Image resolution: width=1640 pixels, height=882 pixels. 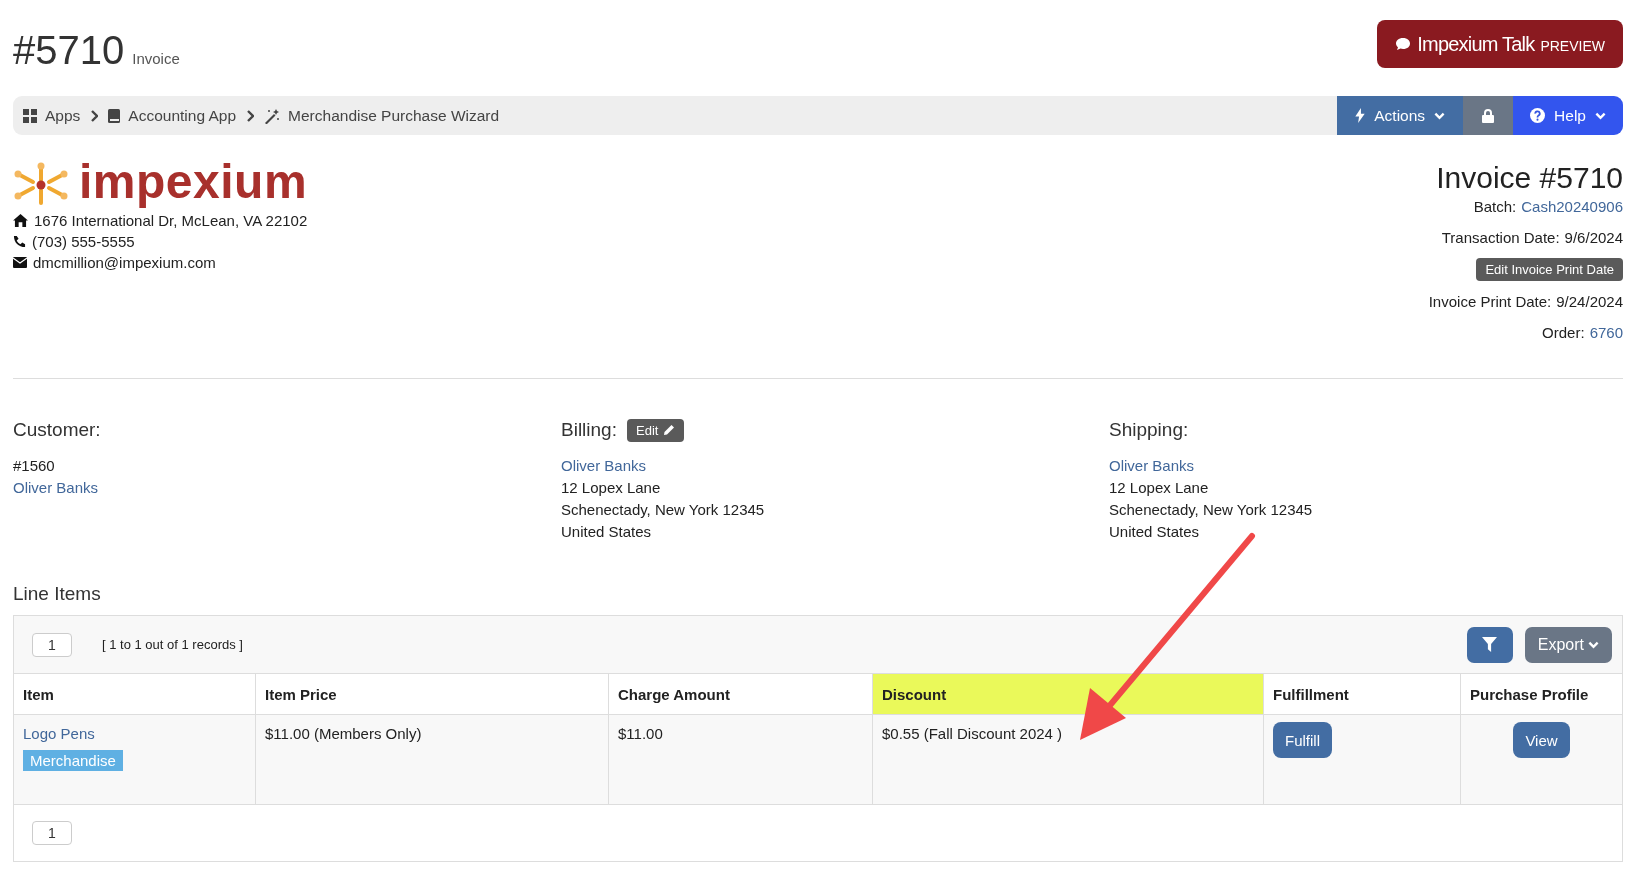 What do you see at coordinates (1529, 178) in the screenshot?
I see `invoice-title: Invoice #5710` at bounding box center [1529, 178].